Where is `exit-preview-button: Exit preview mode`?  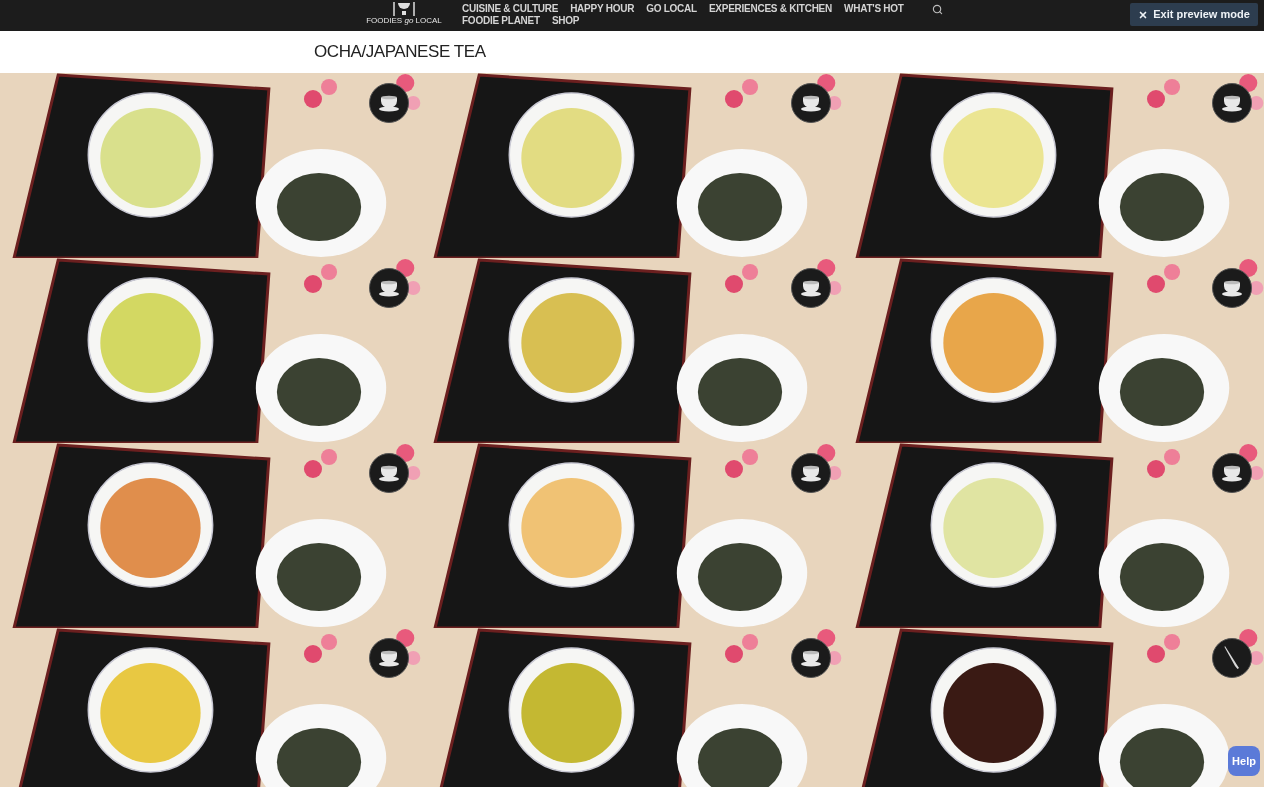
exit-preview-button: Exit preview mode is located at coordinates (1194, 14).